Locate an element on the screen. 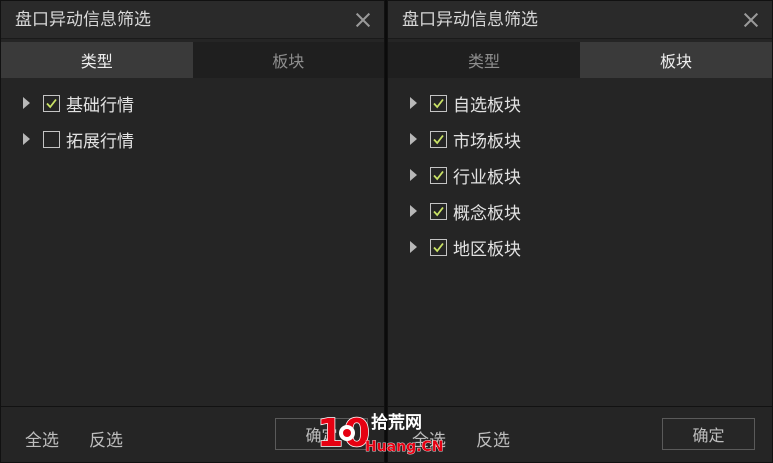  tree-item-label: 拓展行情 is located at coordinates (100, 141).